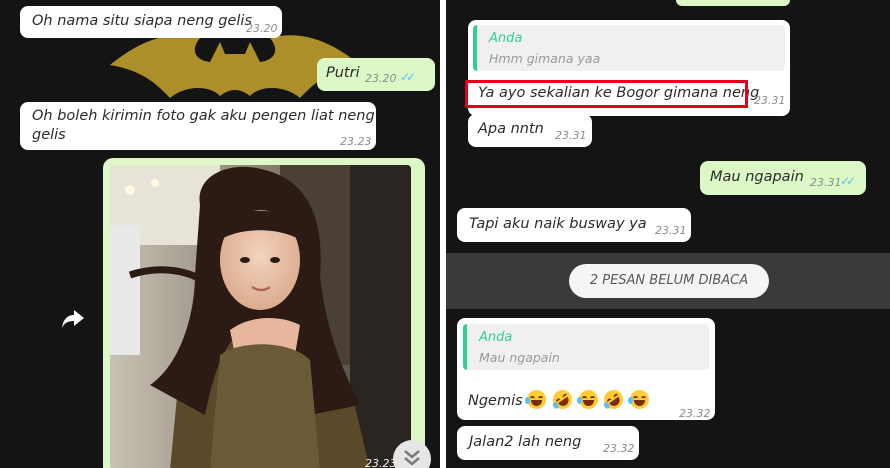  I want to click on scroll-down-button, so click(412, 454).